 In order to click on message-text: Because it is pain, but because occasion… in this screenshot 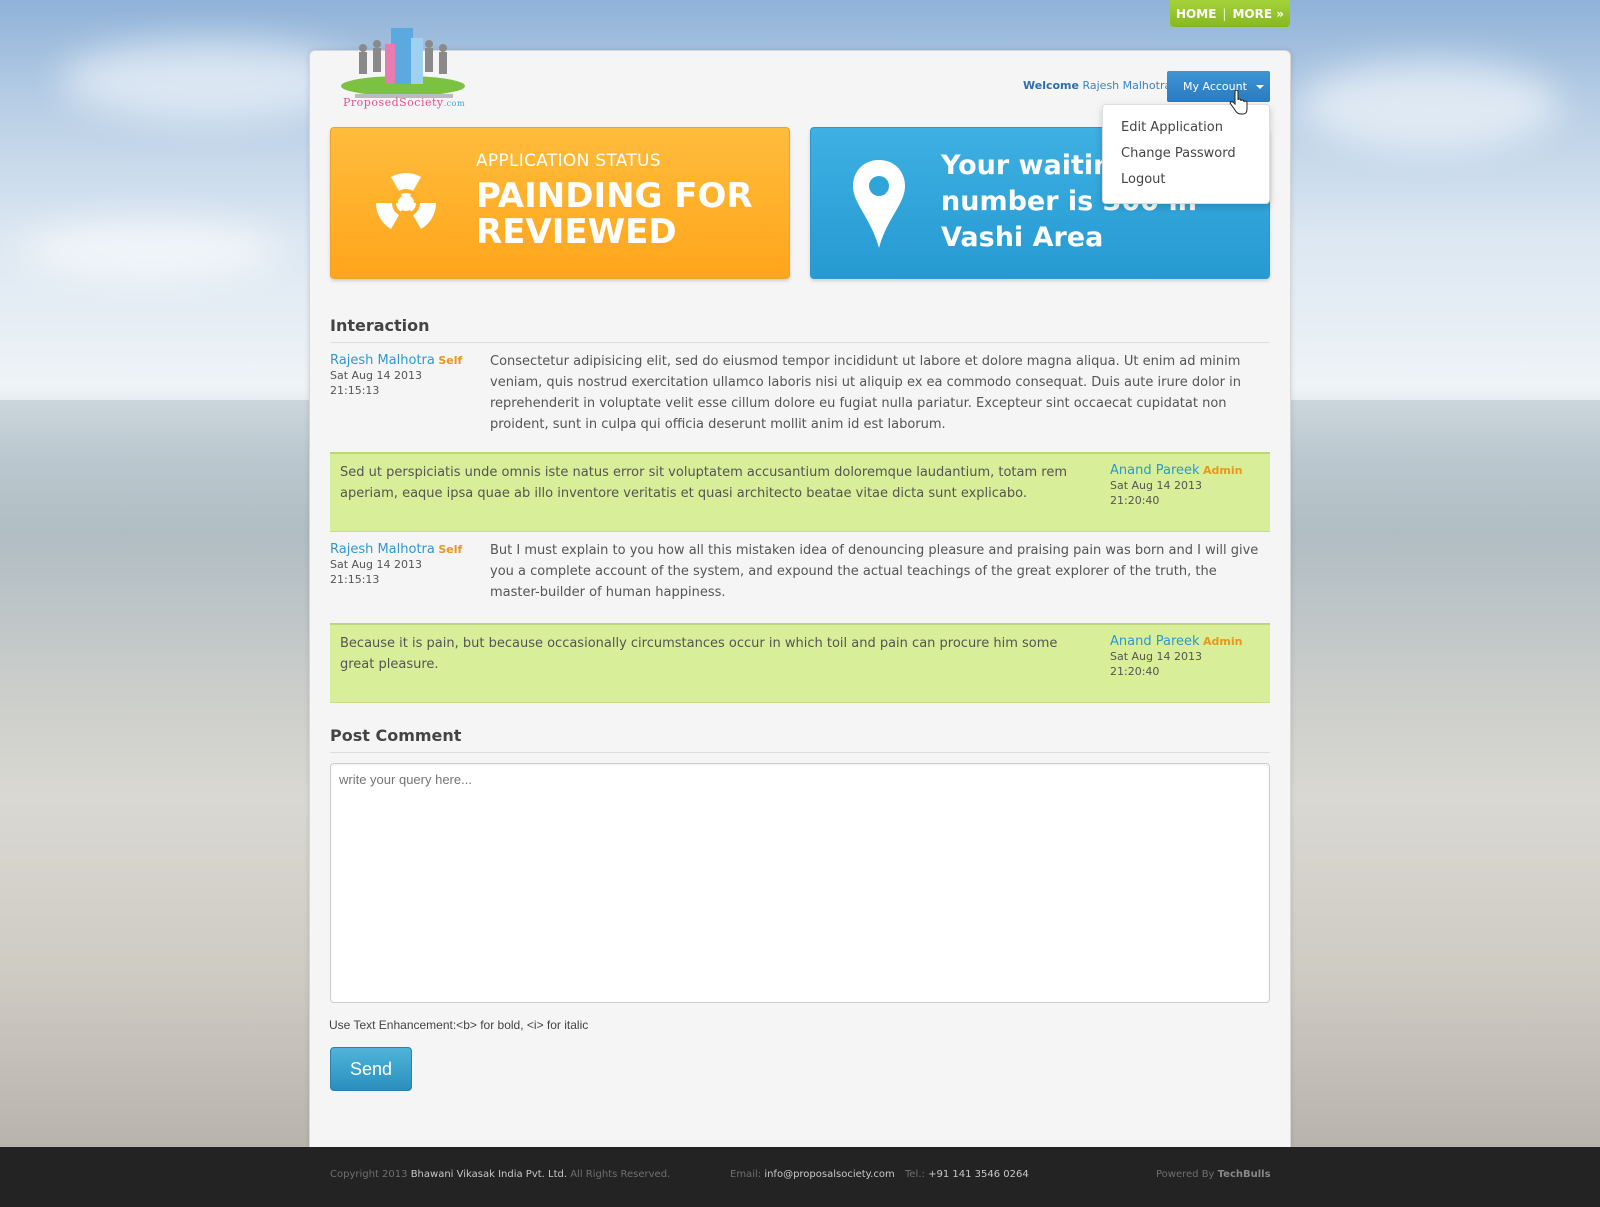, I will do `click(699, 654)`.